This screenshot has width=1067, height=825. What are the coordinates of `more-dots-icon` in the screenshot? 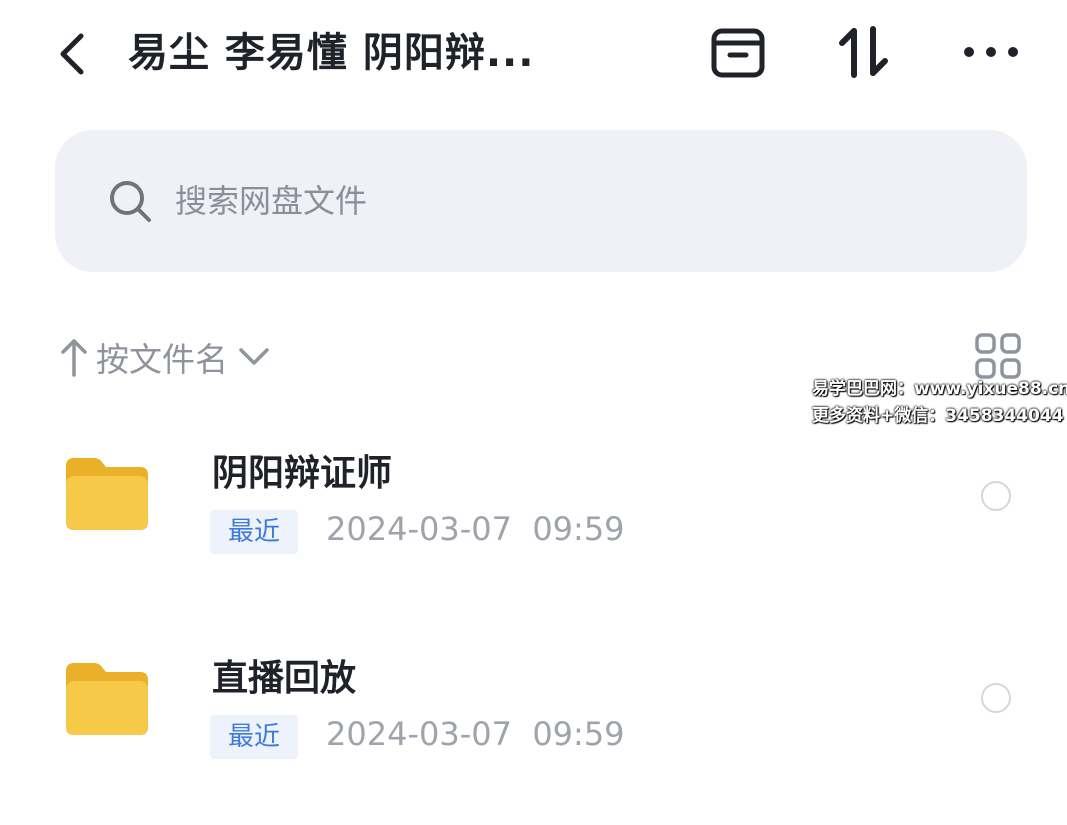 It's located at (991, 52).